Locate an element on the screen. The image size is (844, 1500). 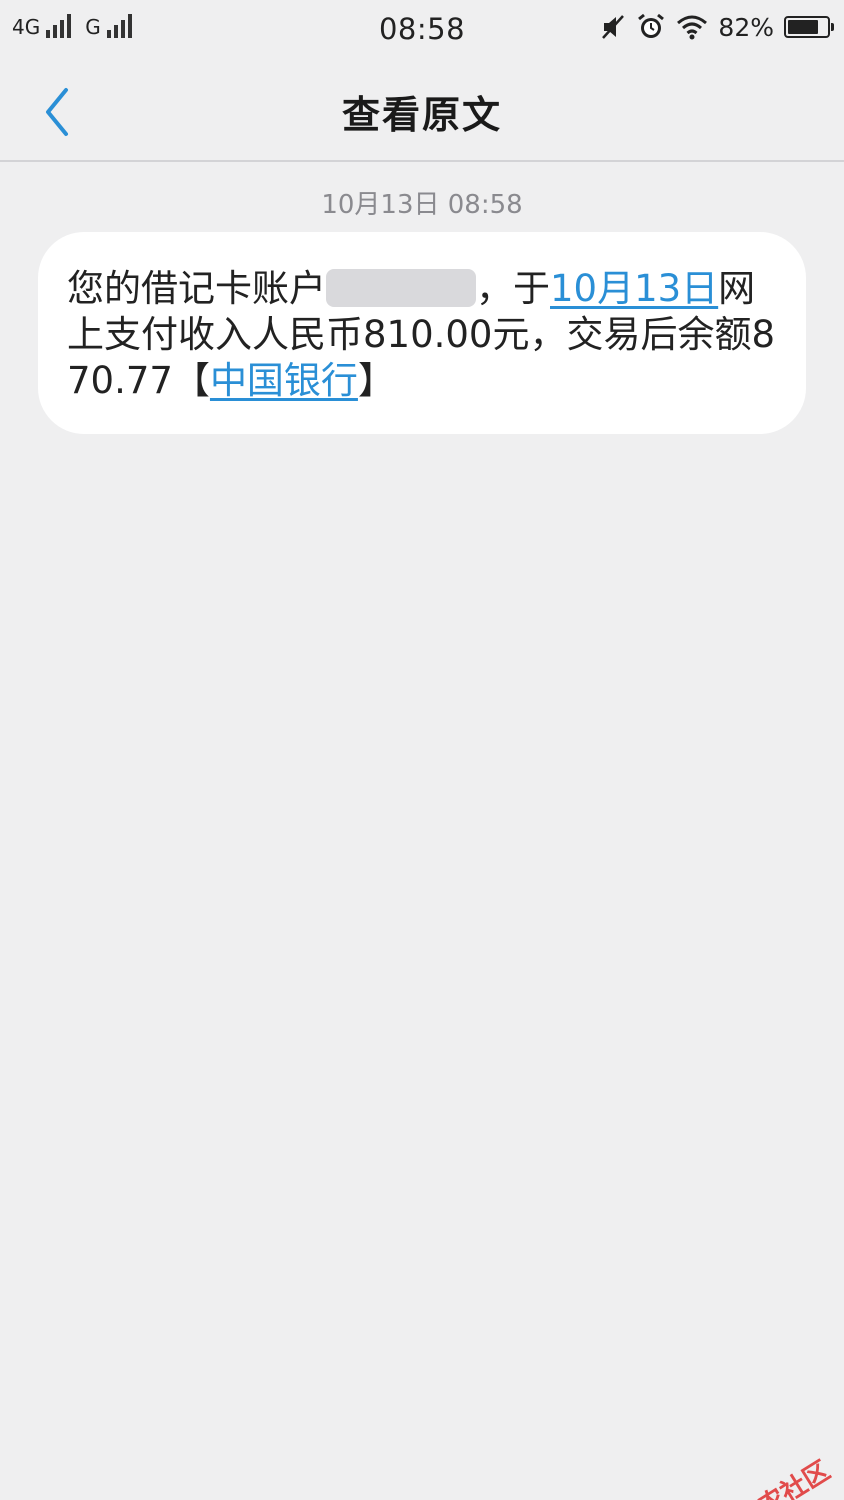
message-text-part2: ，于 is located at coordinates (513, 288).